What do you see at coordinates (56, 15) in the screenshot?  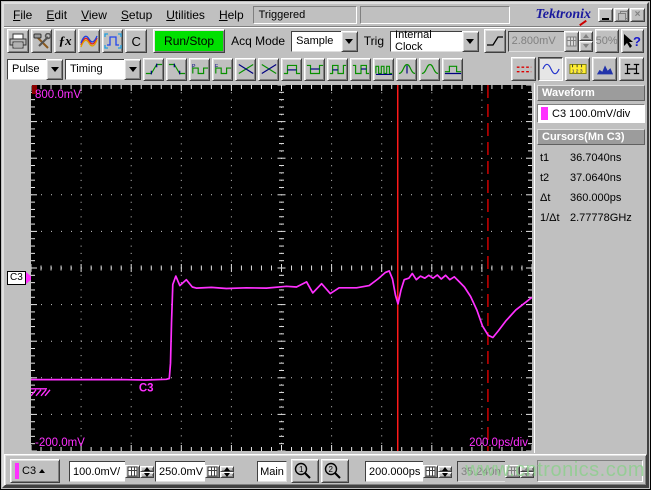 I see `menu-edit: Edit` at bounding box center [56, 15].